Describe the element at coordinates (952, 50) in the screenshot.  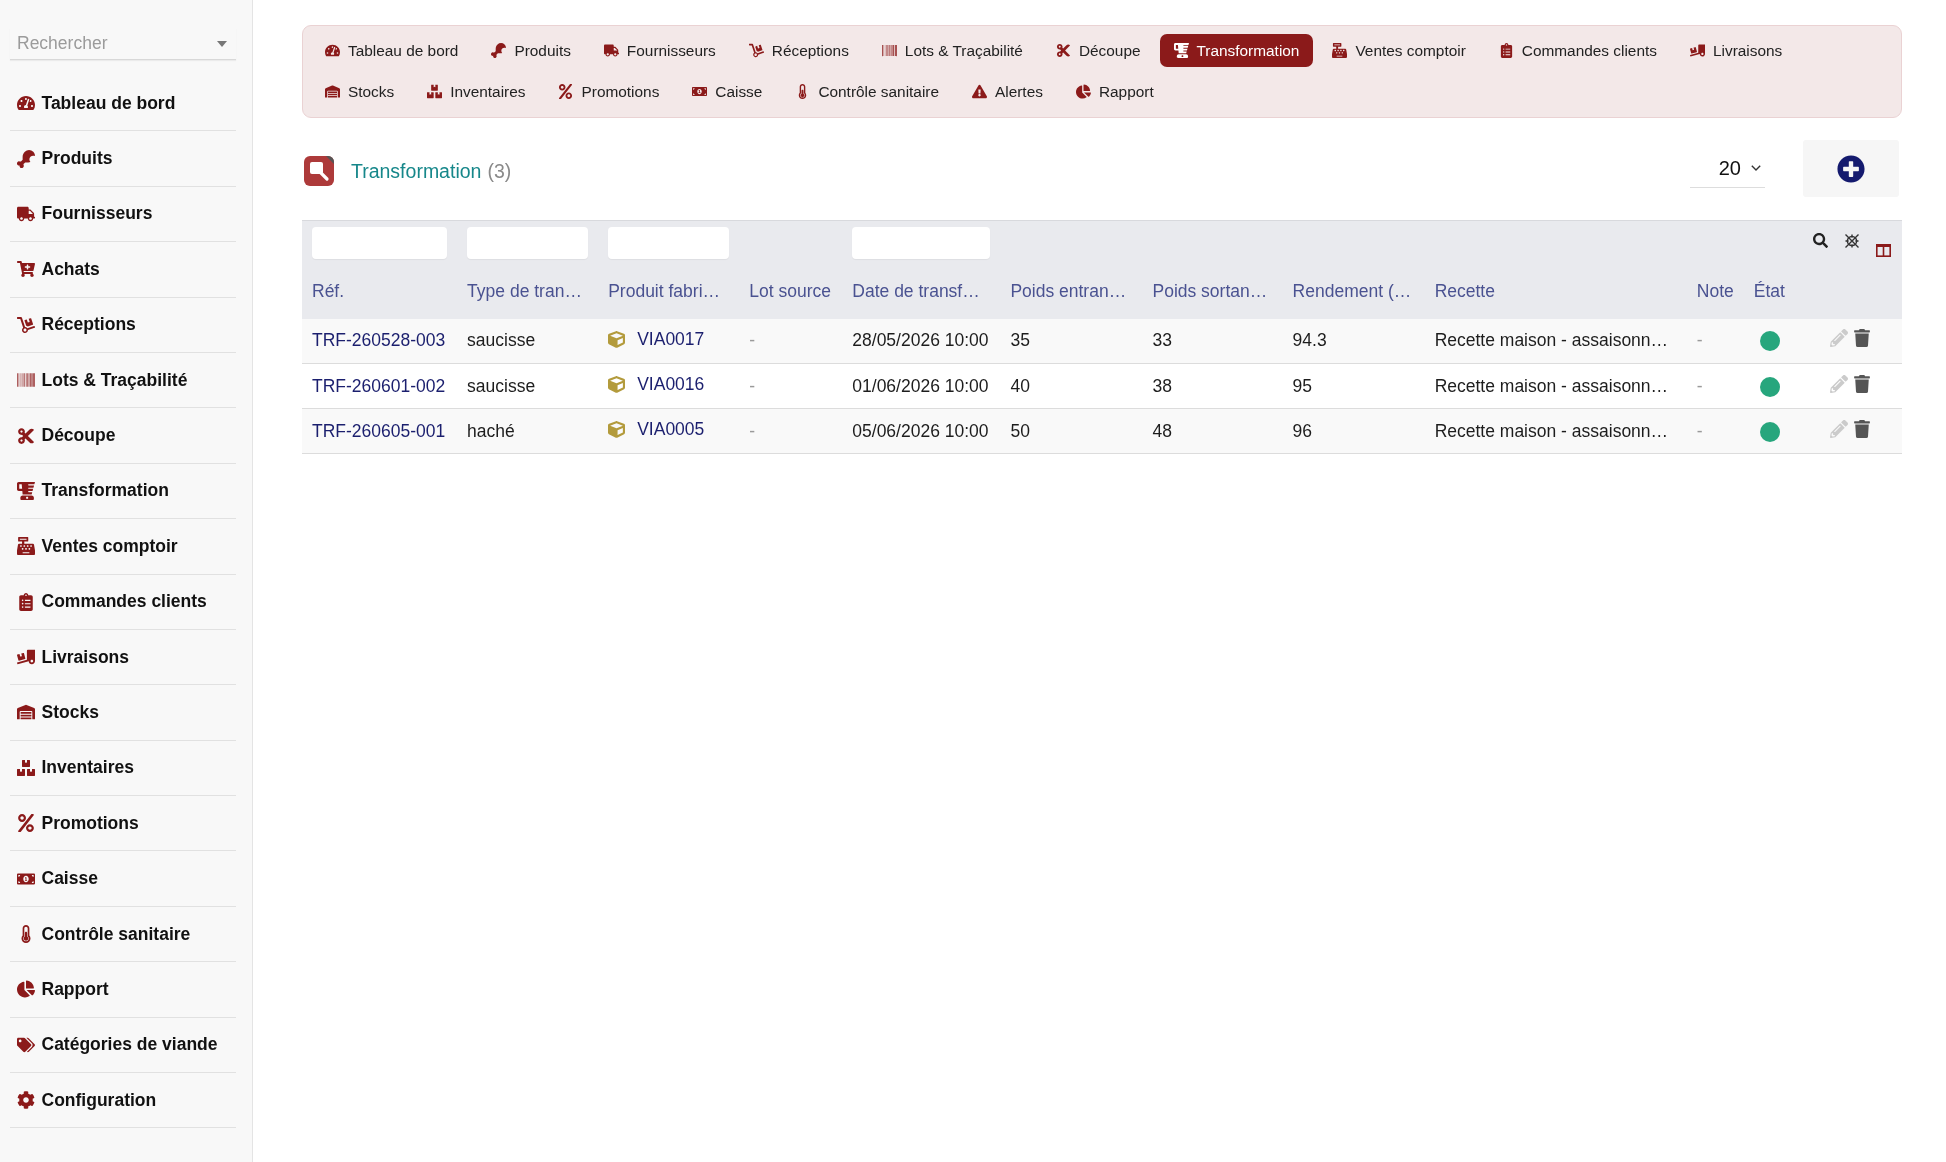
I see `nav-tab: Lots & Traçabilité` at that location.